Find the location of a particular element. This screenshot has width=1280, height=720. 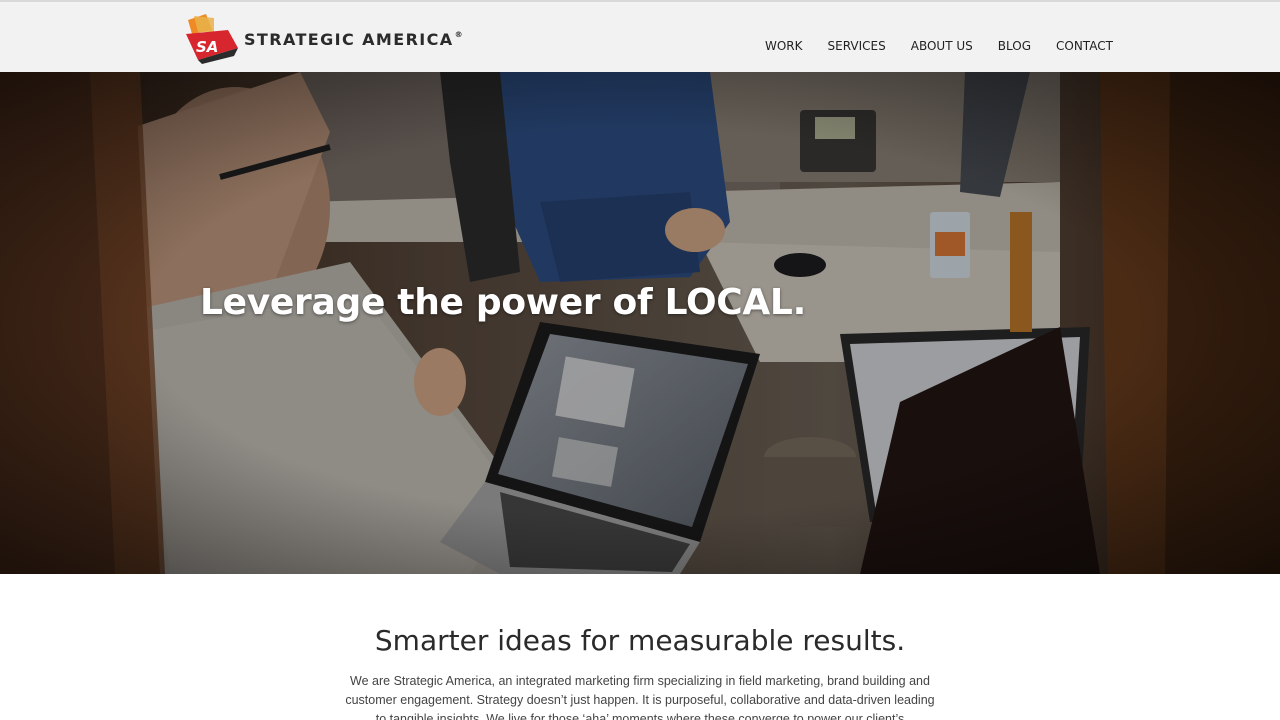

intro-heading: Smarter ideas for measurable results. is located at coordinates (640, 640).